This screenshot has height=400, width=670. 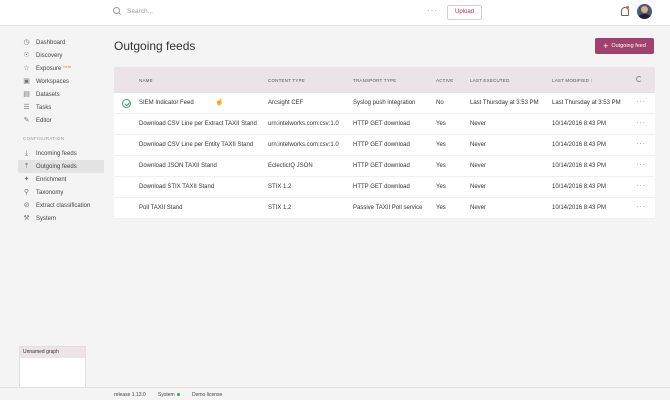 I want to click on star-icon: ☆, so click(x=26, y=68).